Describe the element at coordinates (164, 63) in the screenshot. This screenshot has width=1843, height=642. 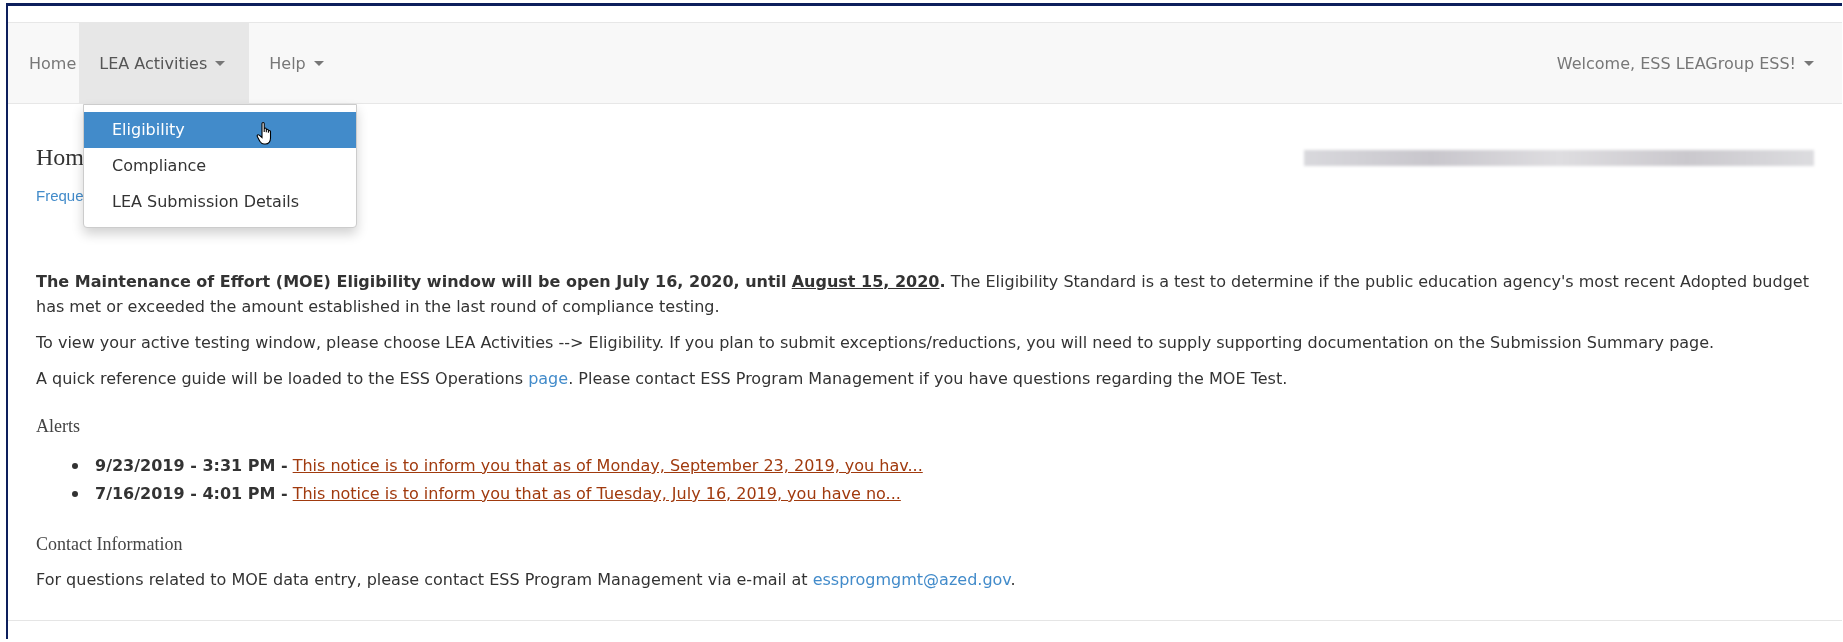
I see `nav-menu-item: LEA Activities` at that location.